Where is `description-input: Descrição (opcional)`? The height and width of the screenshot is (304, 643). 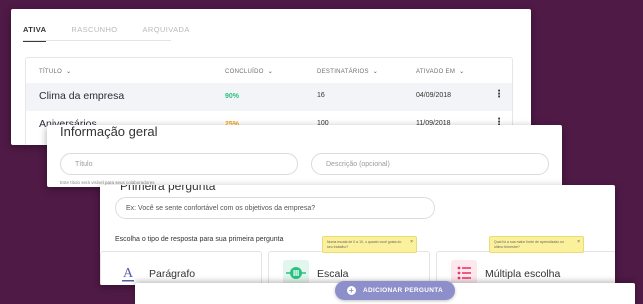
description-input: Descrição (opcional) is located at coordinates (430, 164).